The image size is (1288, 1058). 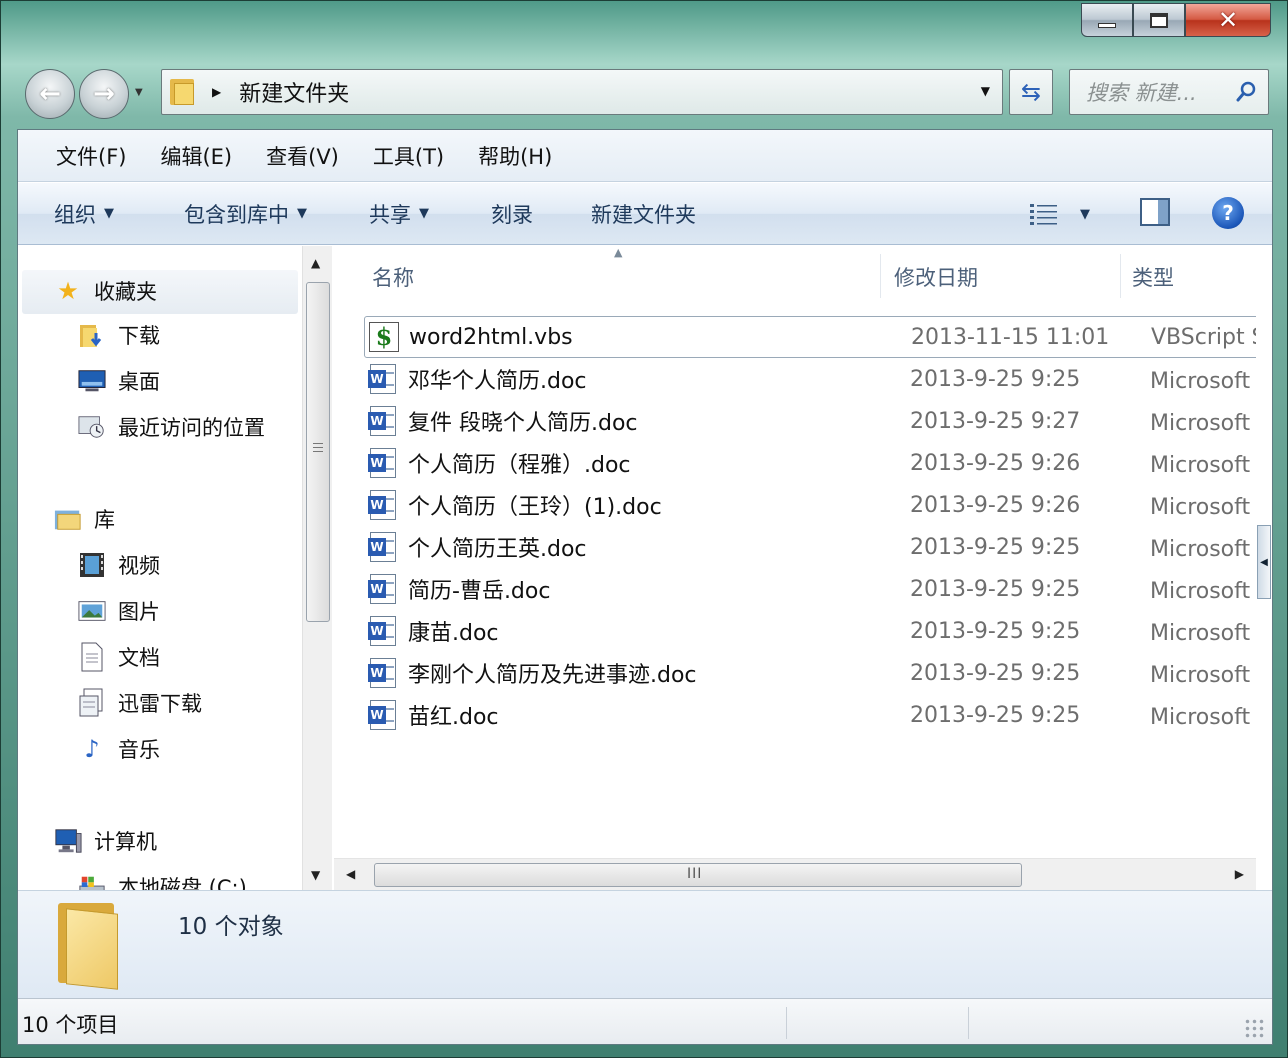 What do you see at coordinates (695, 874) in the screenshot?
I see `grip-icon: III` at bounding box center [695, 874].